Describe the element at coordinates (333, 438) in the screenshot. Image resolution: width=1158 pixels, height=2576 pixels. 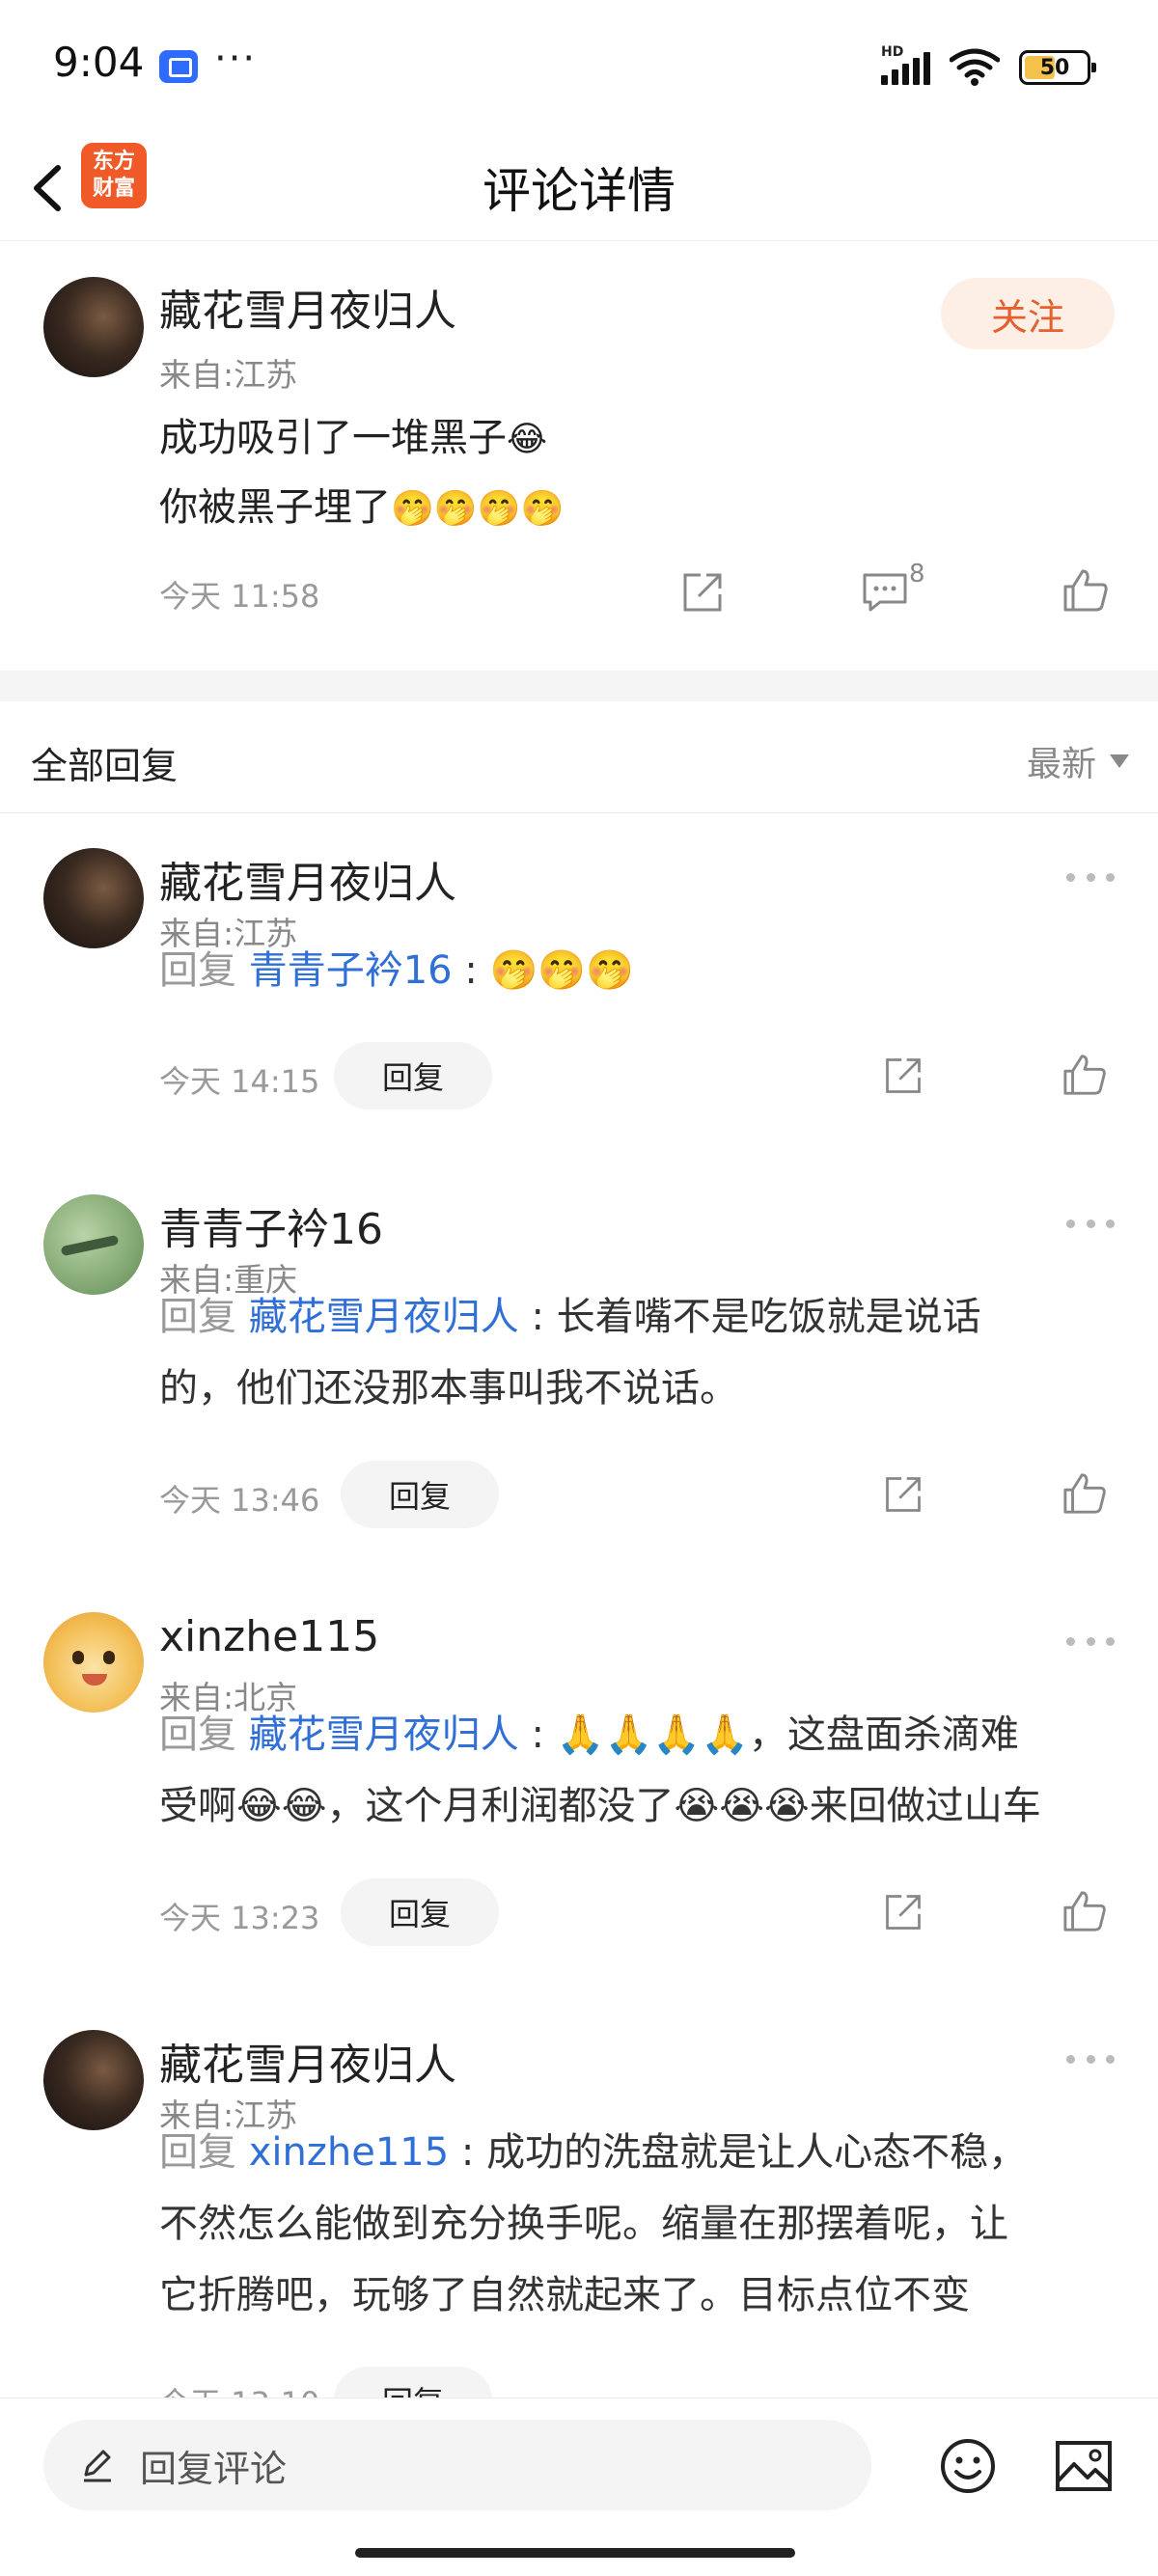
I see `comment-text: 成功吸引了一堆黑子` at that location.